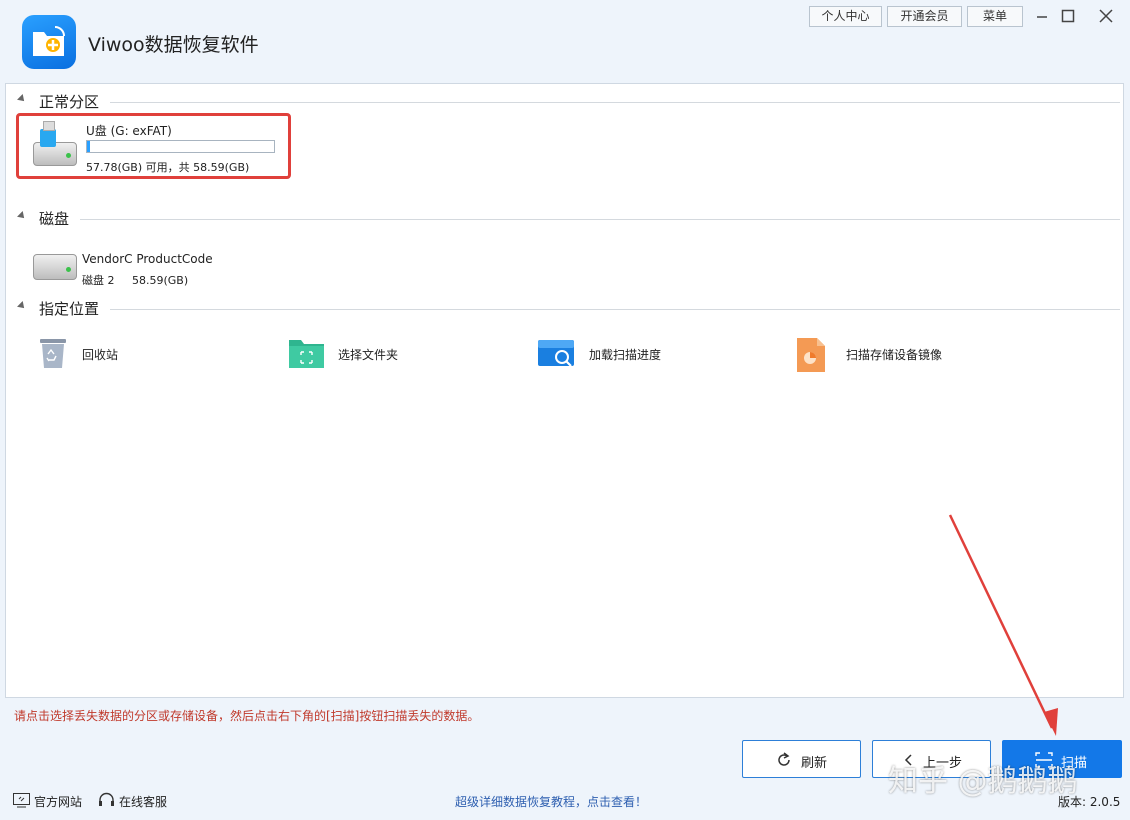 This screenshot has height=820, width=1130. I want to click on location-label: 加载扫描进度, so click(625, 355).